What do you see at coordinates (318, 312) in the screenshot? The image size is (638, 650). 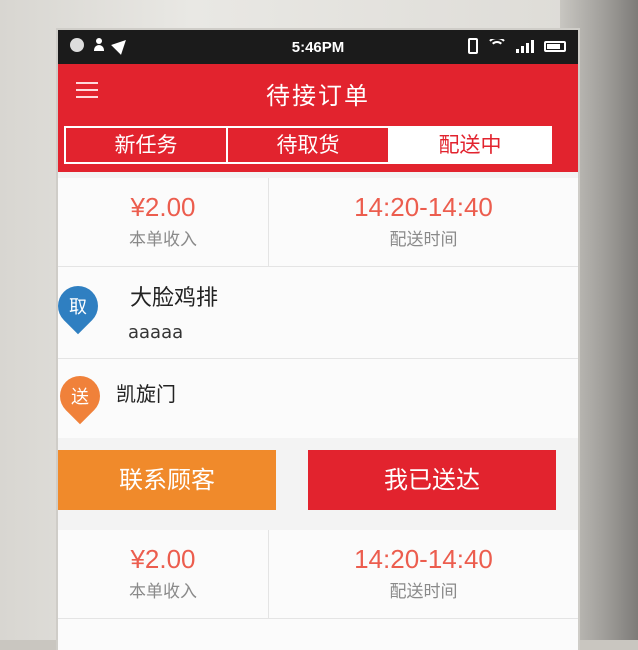 I see `pickup-row: 取 大脸鸡排 aaaaa` at bounding box center [318, 312].